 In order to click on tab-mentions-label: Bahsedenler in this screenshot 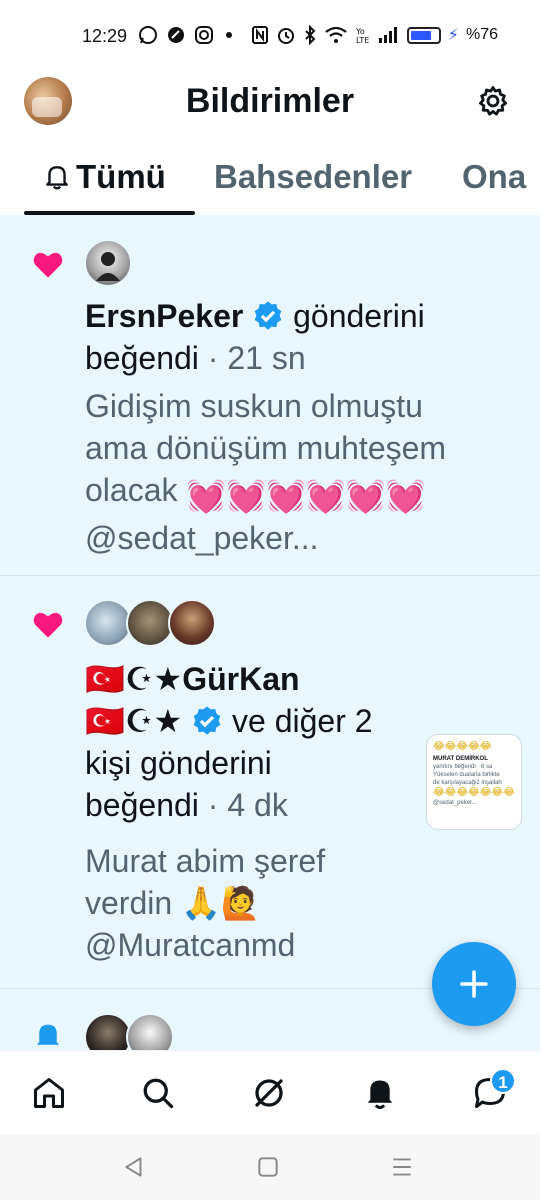, I will do `click(313, 176)`.